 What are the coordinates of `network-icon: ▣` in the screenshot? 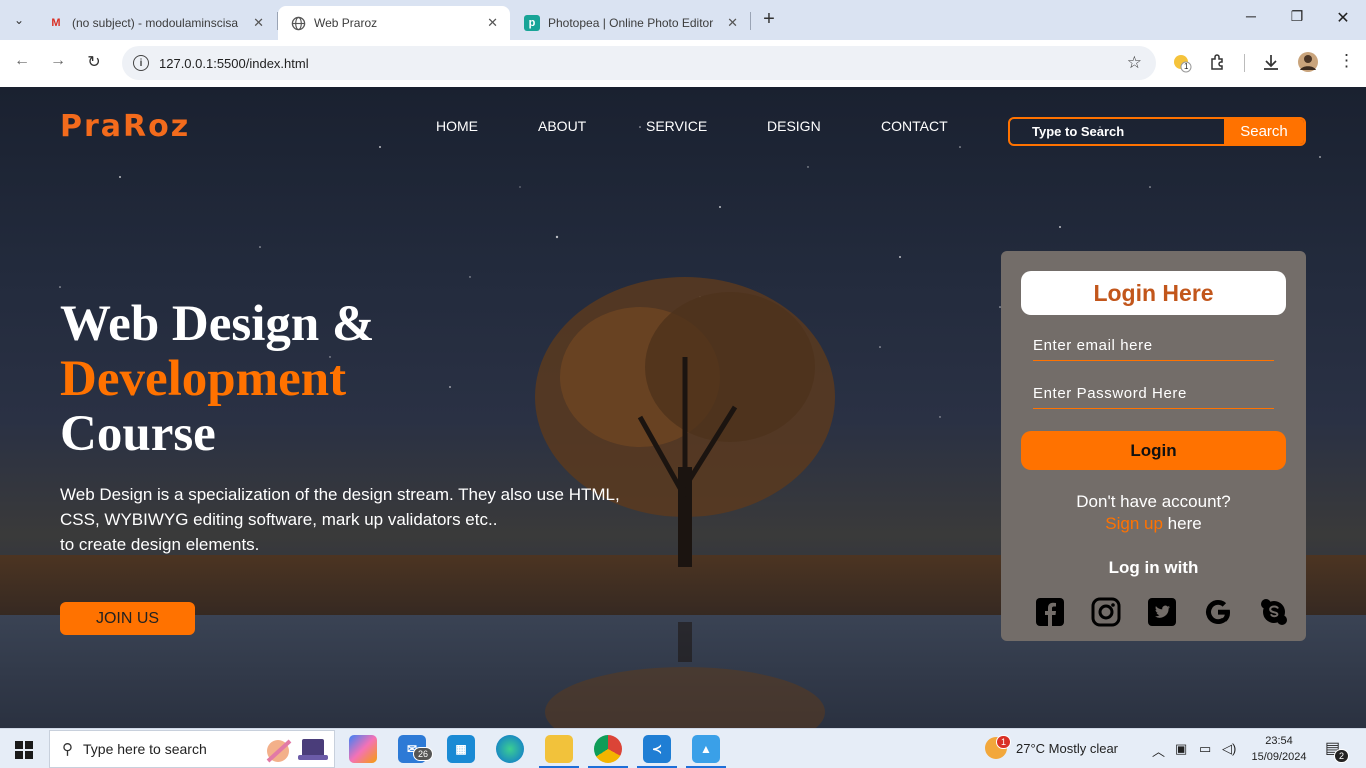 It's located at (1181, 749).